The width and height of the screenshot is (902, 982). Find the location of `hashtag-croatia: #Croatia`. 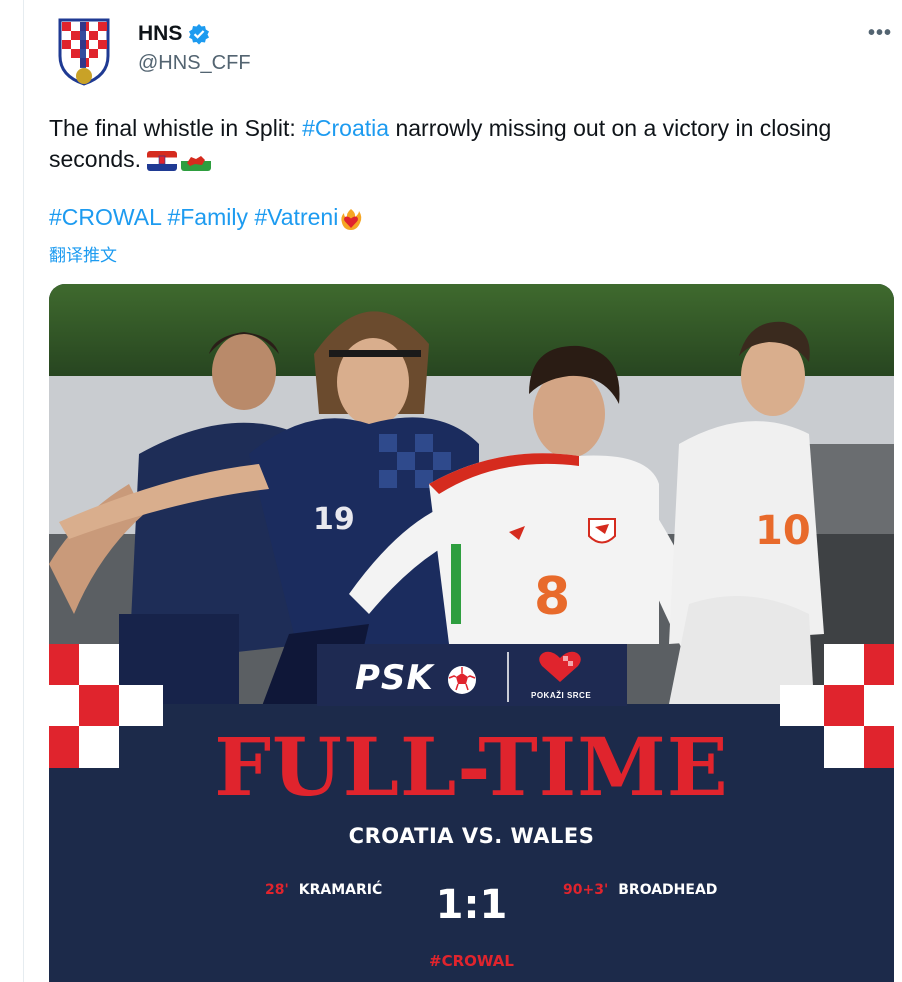

hashtag-croatia: #Croatia is located at coordinates (345, 128).